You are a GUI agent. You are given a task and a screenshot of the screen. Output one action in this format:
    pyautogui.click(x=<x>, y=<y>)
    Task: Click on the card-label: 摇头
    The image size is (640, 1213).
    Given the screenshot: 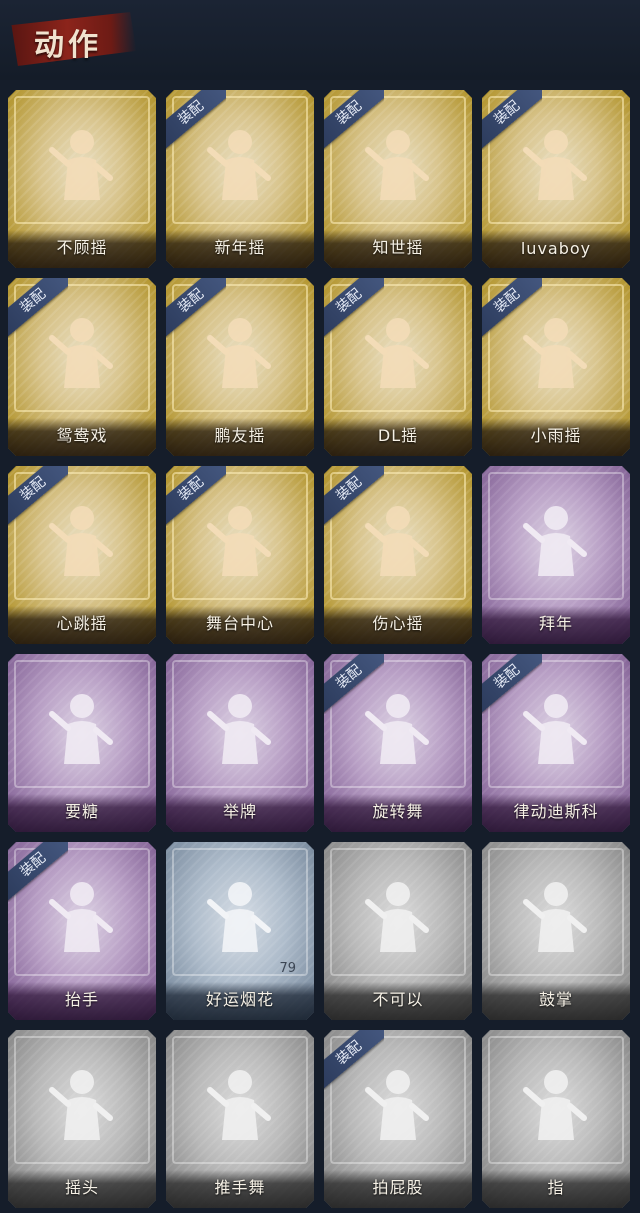 What is the action you would take?
    pyautogui.click(x=81, y=1187)
    